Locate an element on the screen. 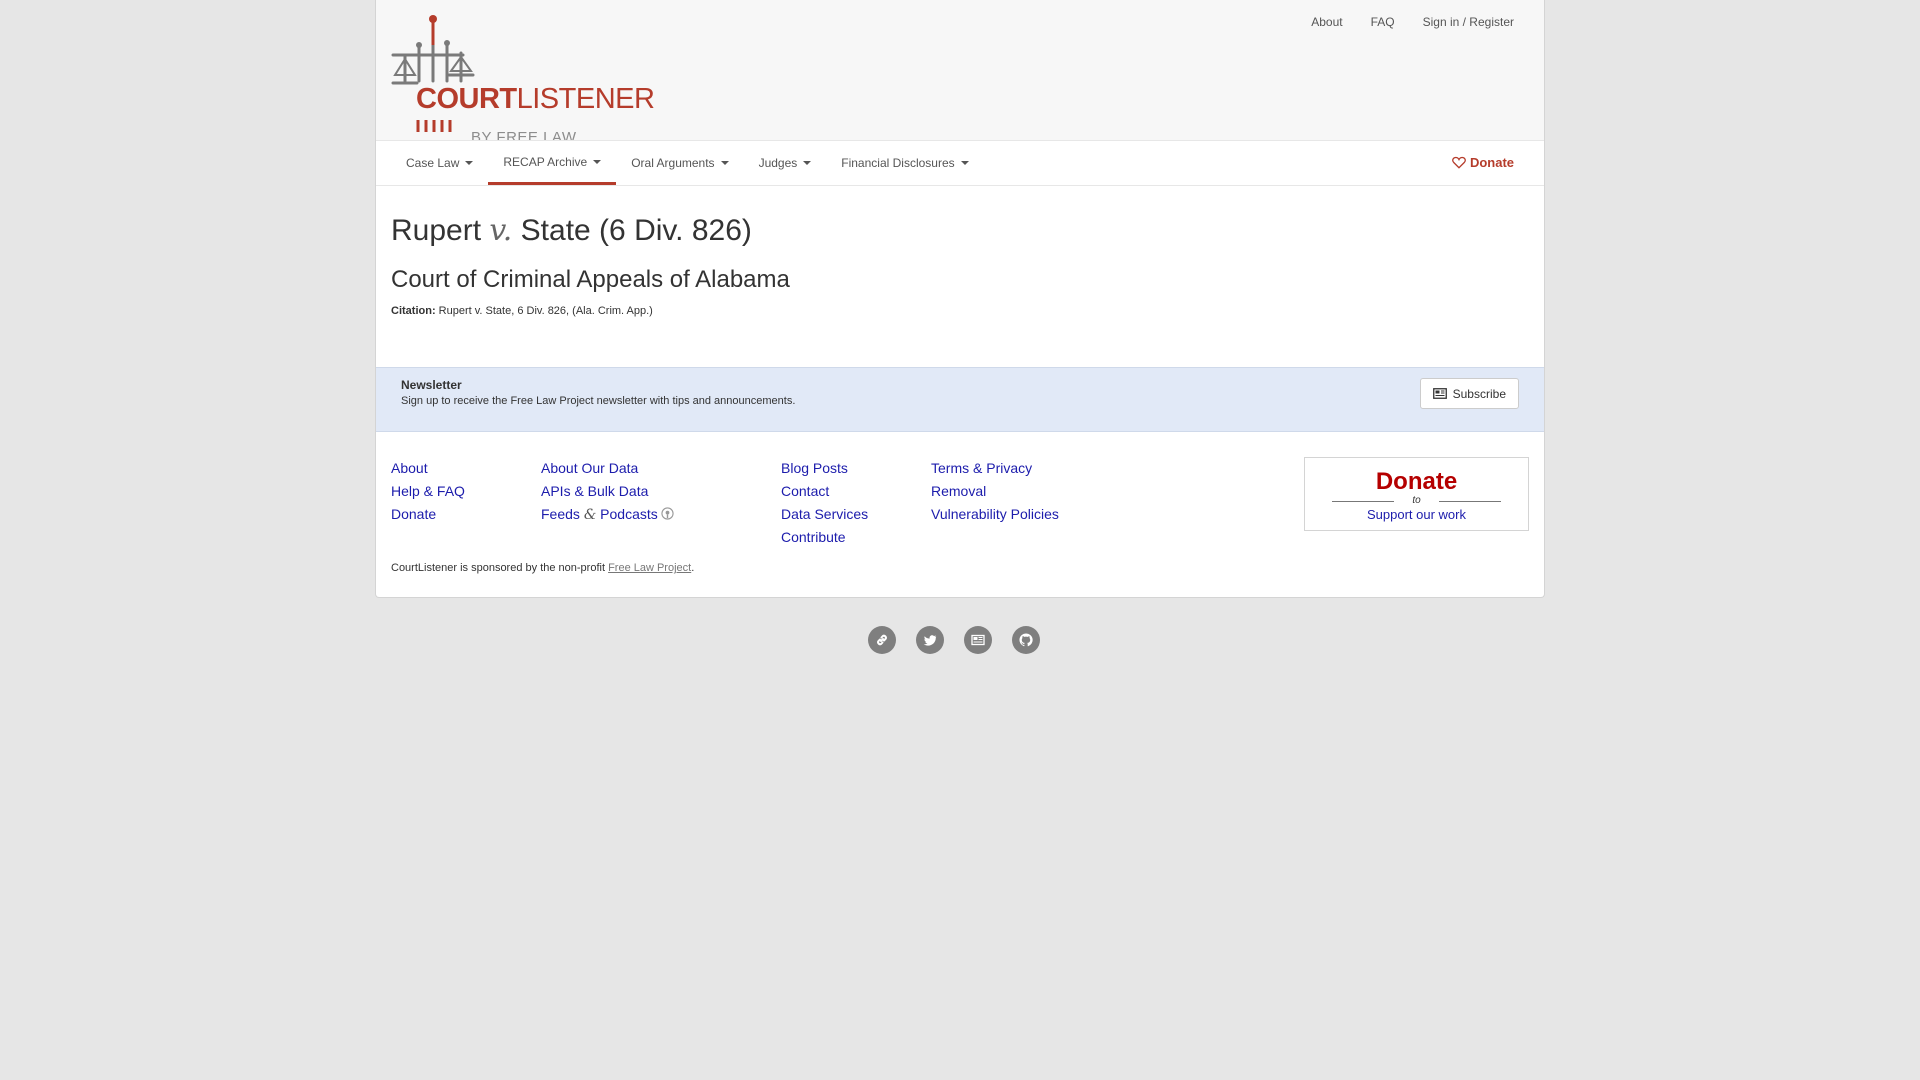  footer-link-apis: APIs & Bulk Data is located at coordinates (607, 491).